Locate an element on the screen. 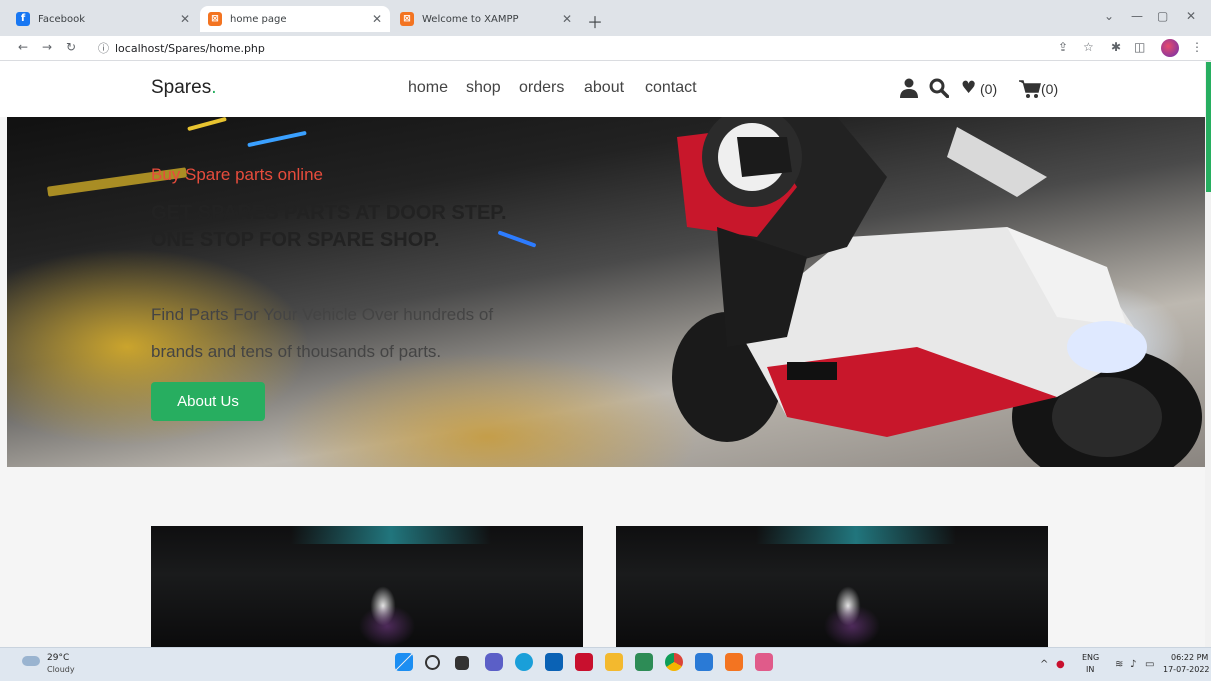  extensions-icon: ✱ is located at coordinates (1116, 47).